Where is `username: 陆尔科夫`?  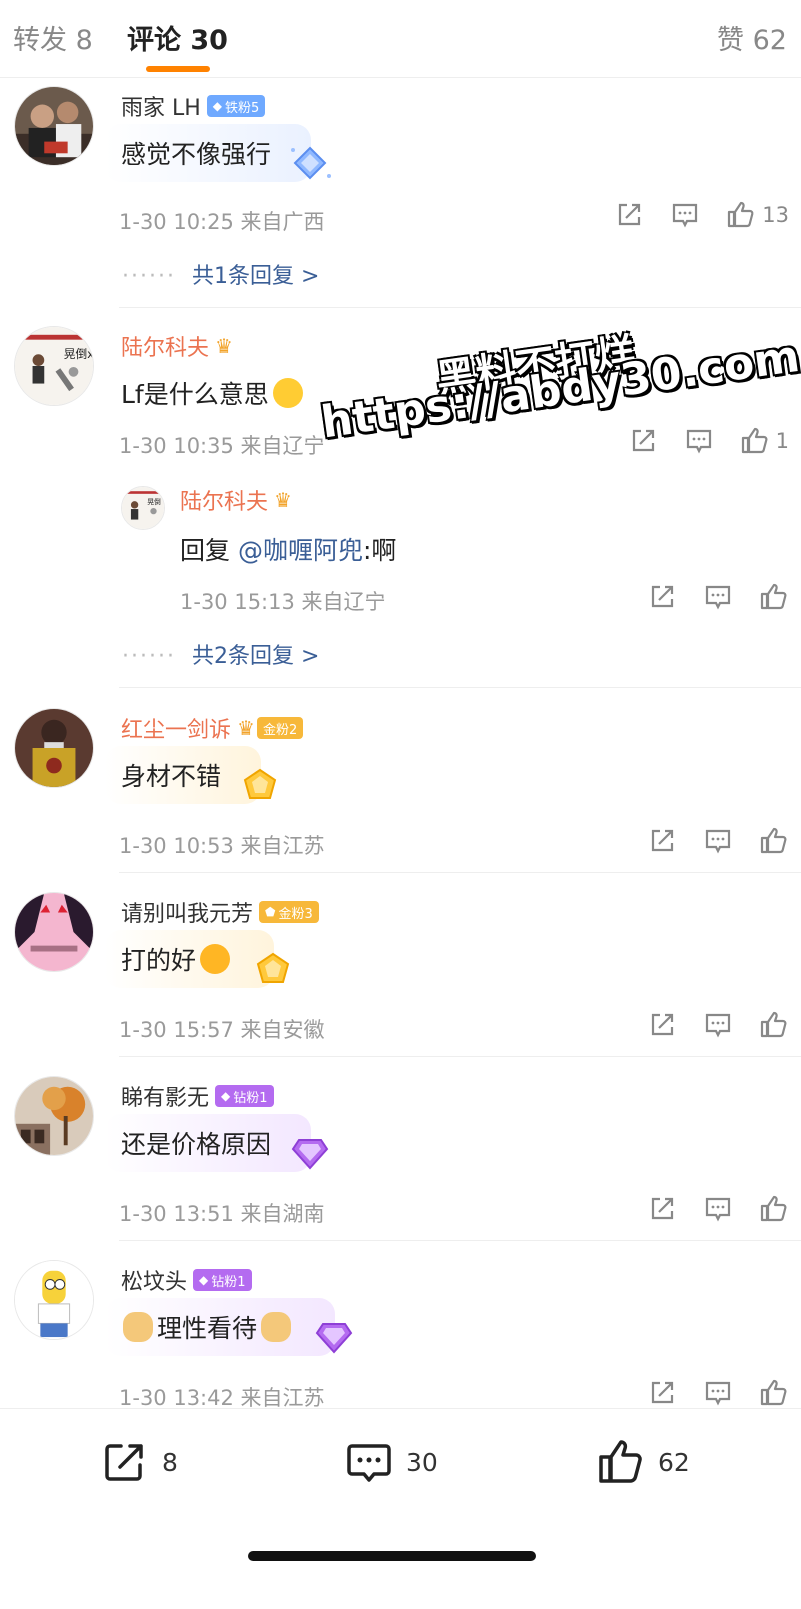
username: 陆尔科夫 is located at coordinates (165, 346).